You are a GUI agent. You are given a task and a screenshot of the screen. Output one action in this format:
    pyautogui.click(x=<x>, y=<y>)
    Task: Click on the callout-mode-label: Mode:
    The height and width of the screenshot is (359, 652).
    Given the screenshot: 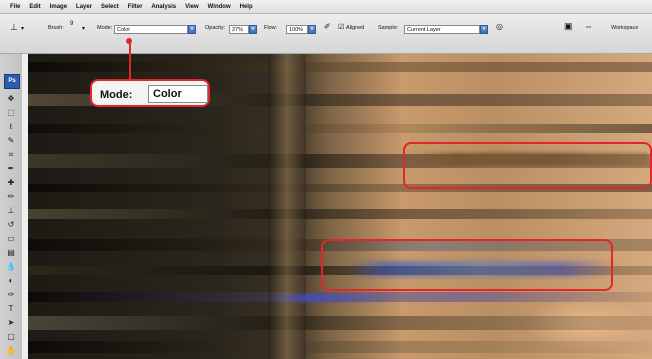 What is the action you would take?
    pyautogui.click(x=116, y=95)
    